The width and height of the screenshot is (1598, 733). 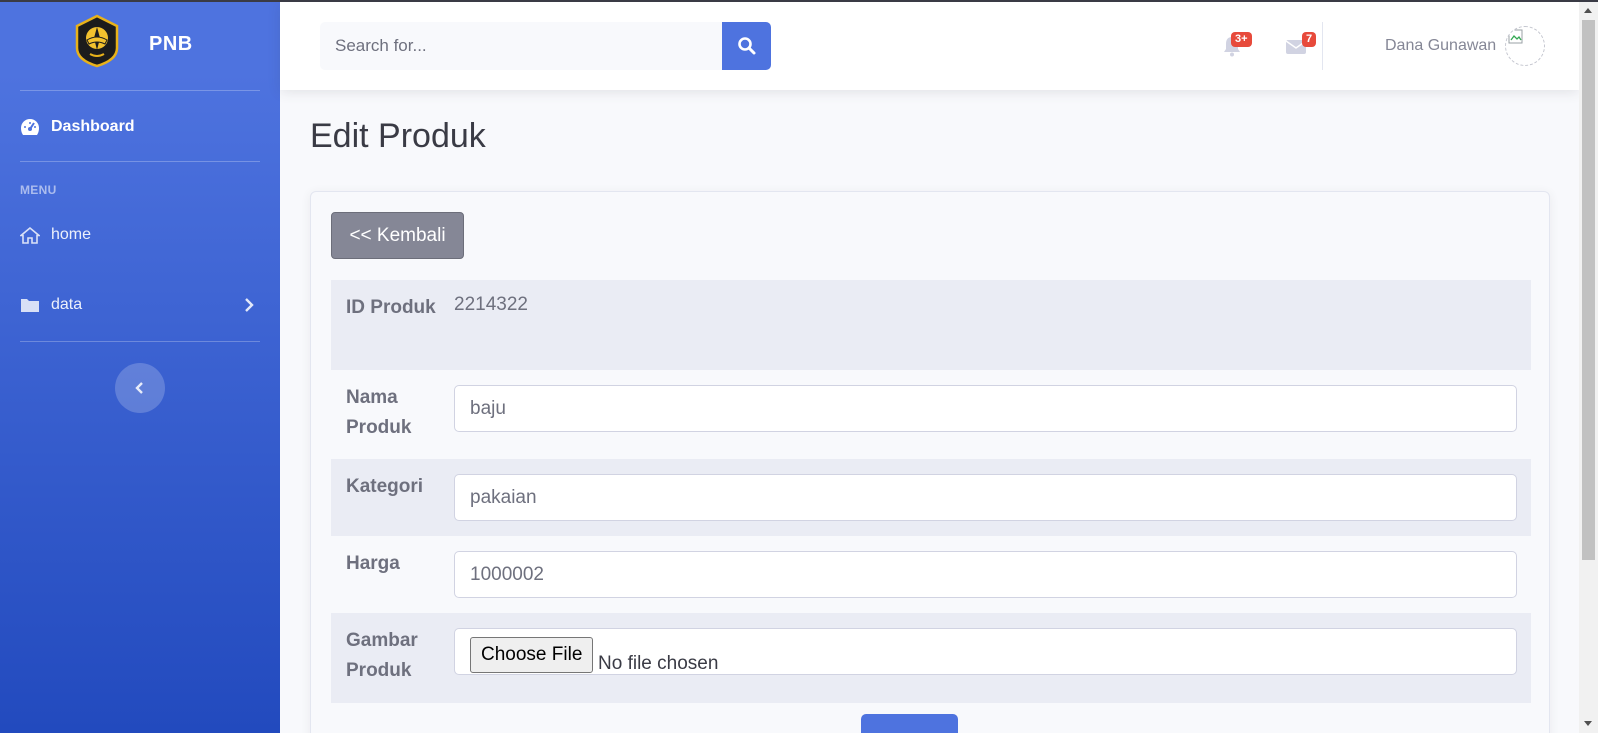 What do you see at coordinates (491, 304) in the screenshot?
I see `id-value: 2214322` at bounding box center [491, 304].